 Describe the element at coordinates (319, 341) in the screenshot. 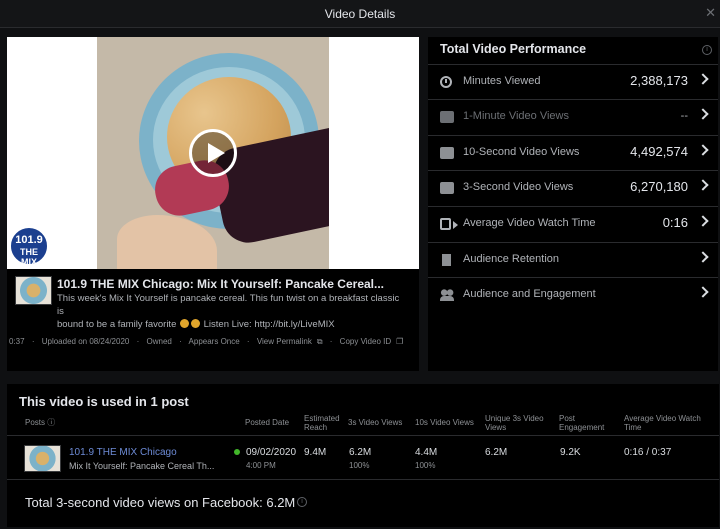

I see `link-icon: ⧉` at that location.